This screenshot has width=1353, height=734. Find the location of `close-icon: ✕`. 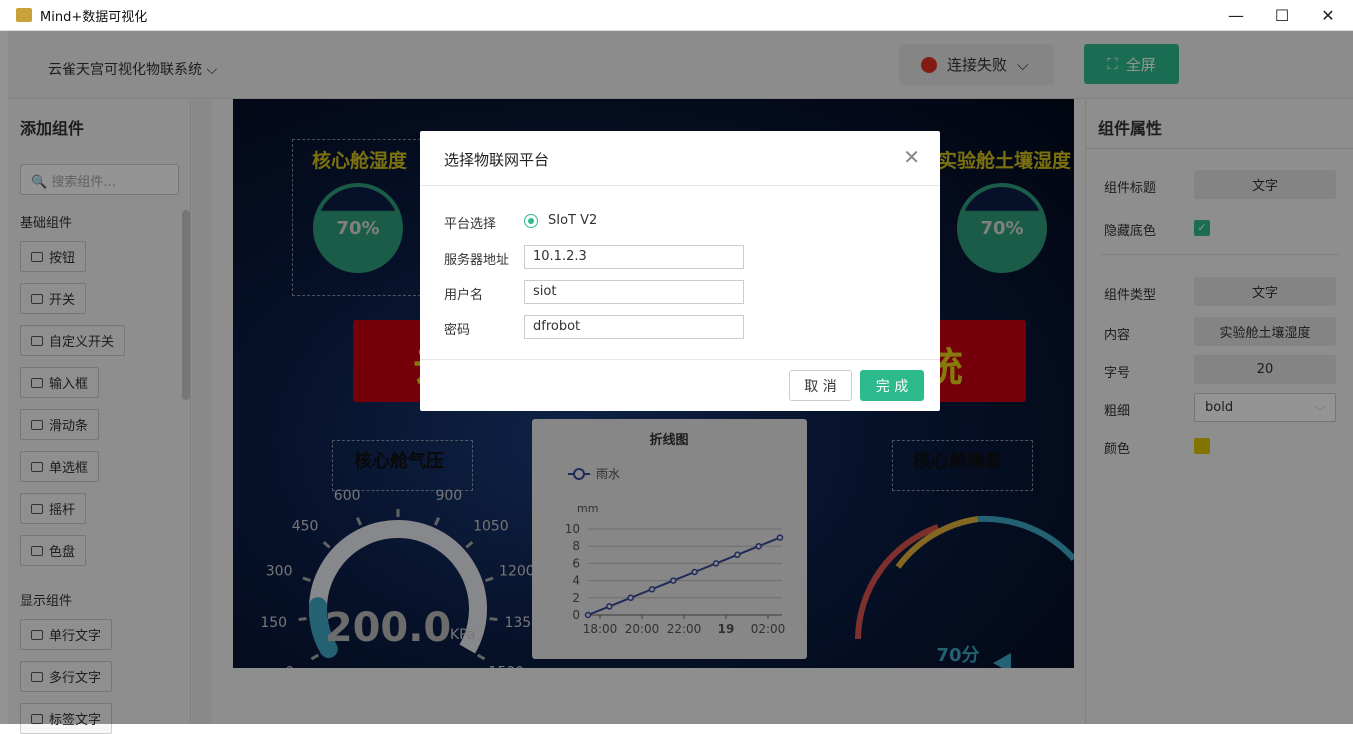

close-icon: ✕ is located at coordinates (911, 157).